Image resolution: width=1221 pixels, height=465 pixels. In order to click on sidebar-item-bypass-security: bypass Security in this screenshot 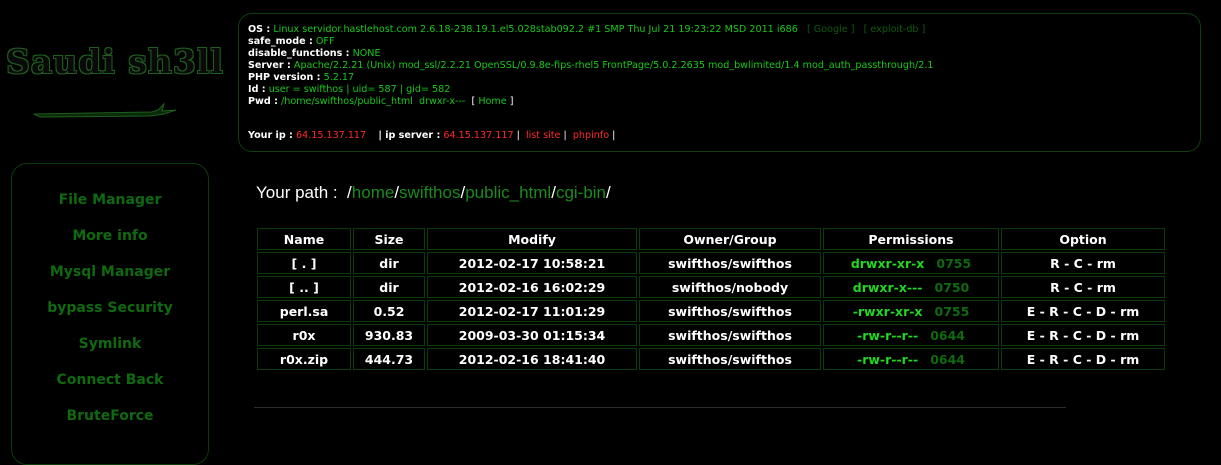, I will do `click(110, 308)`.